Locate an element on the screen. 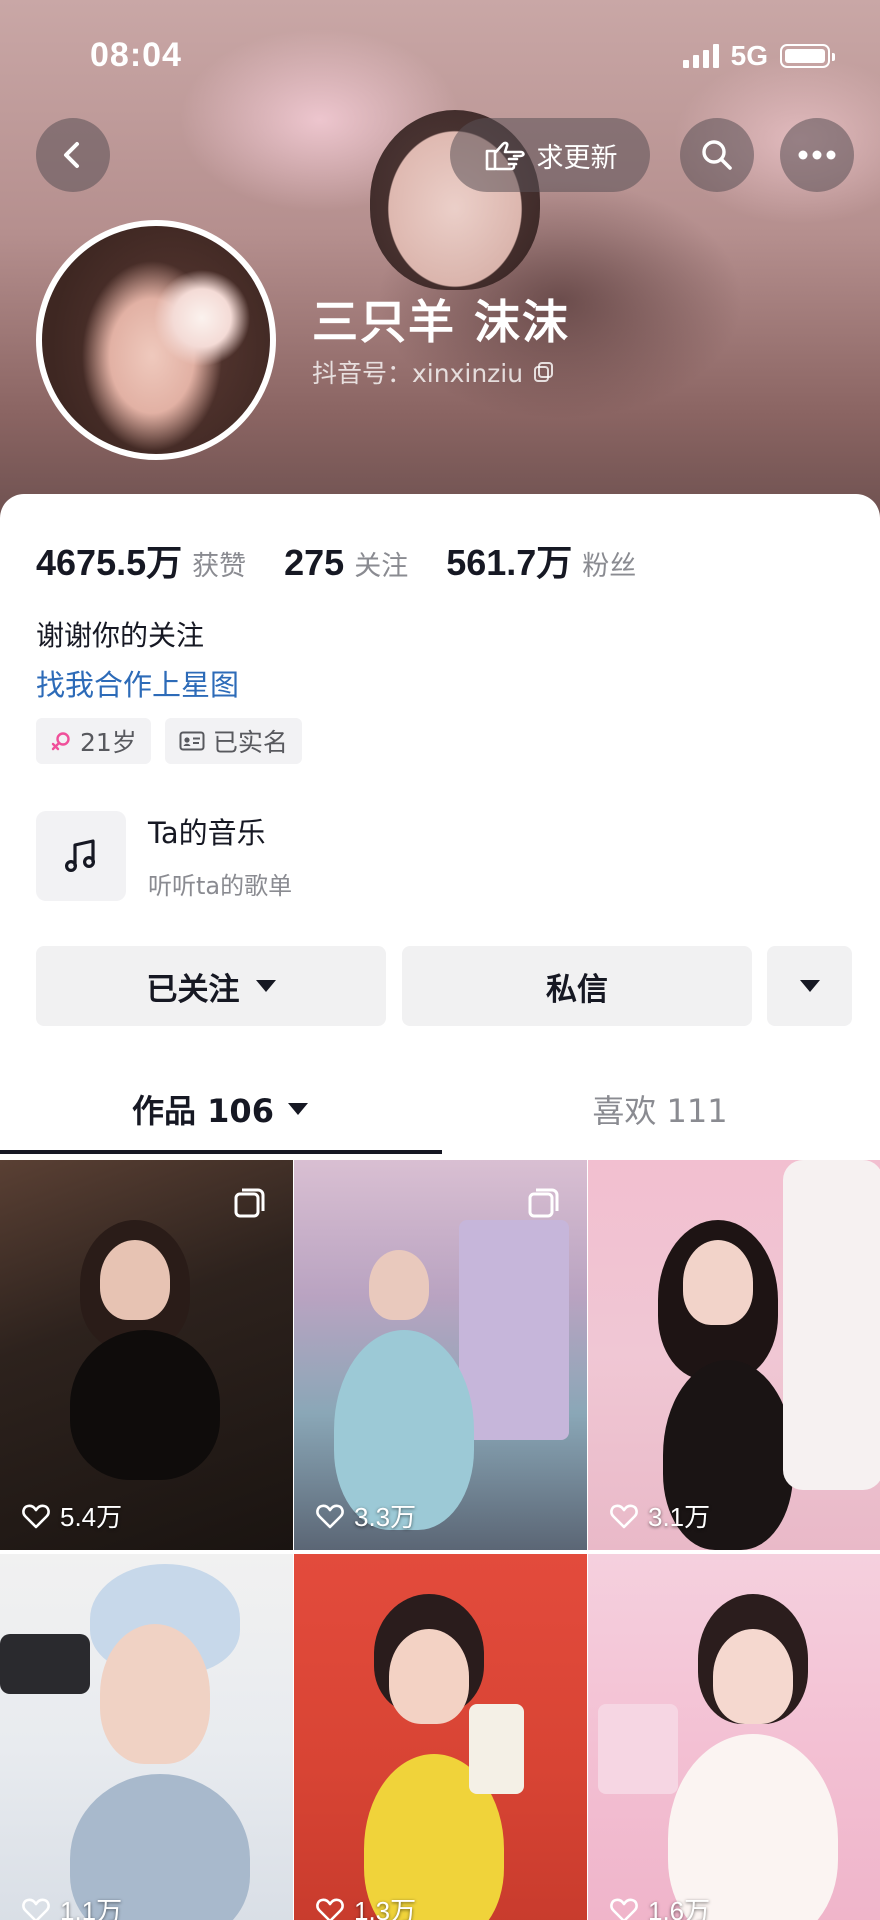  network-type: 5G is located at coordinates (749, 55).